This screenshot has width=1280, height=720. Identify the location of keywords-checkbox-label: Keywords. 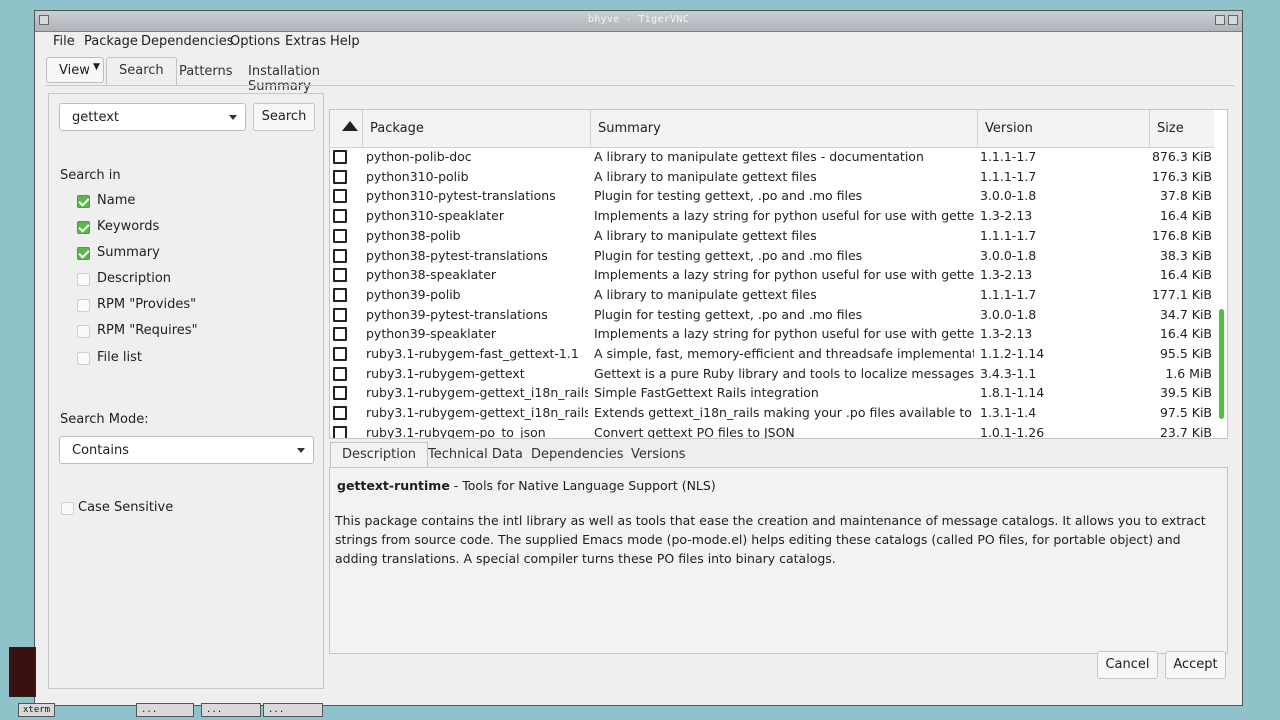
(128, 226).